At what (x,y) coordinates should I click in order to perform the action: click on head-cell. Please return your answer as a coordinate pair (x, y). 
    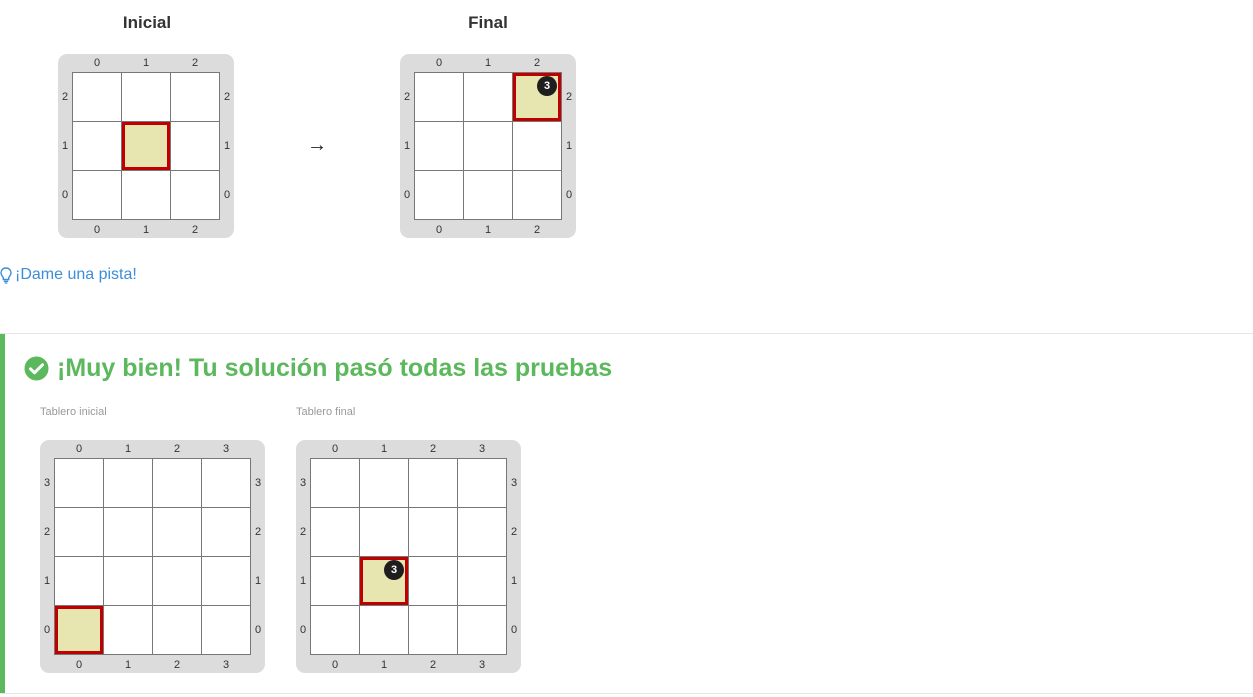
    Looking at the image, I should click on (79, 630).